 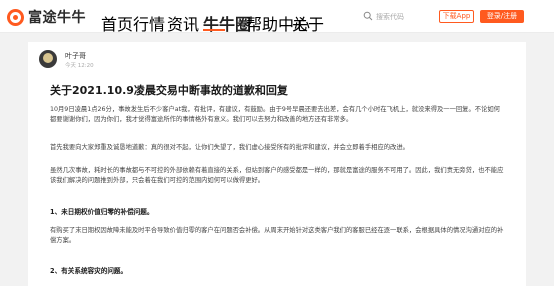 What do you see at coordinates (57, 18) in the screenshot?
I see `logo-text: 富途牛牛` at bounding box center [57, 18].